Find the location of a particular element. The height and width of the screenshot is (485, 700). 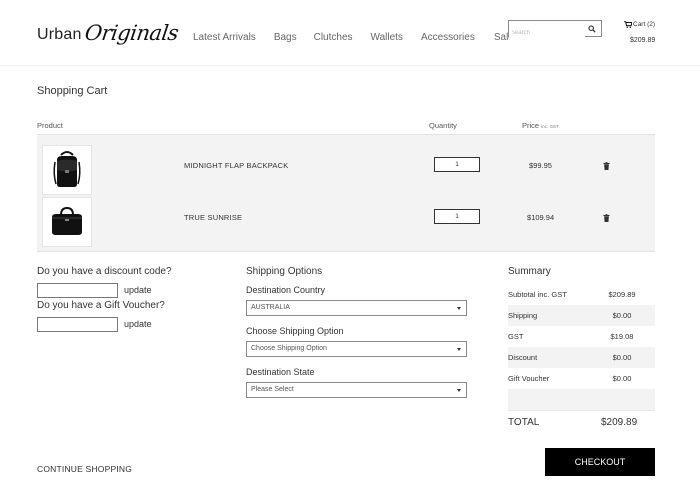

state-select-value: Please Select is located at coordinates (272, 389).